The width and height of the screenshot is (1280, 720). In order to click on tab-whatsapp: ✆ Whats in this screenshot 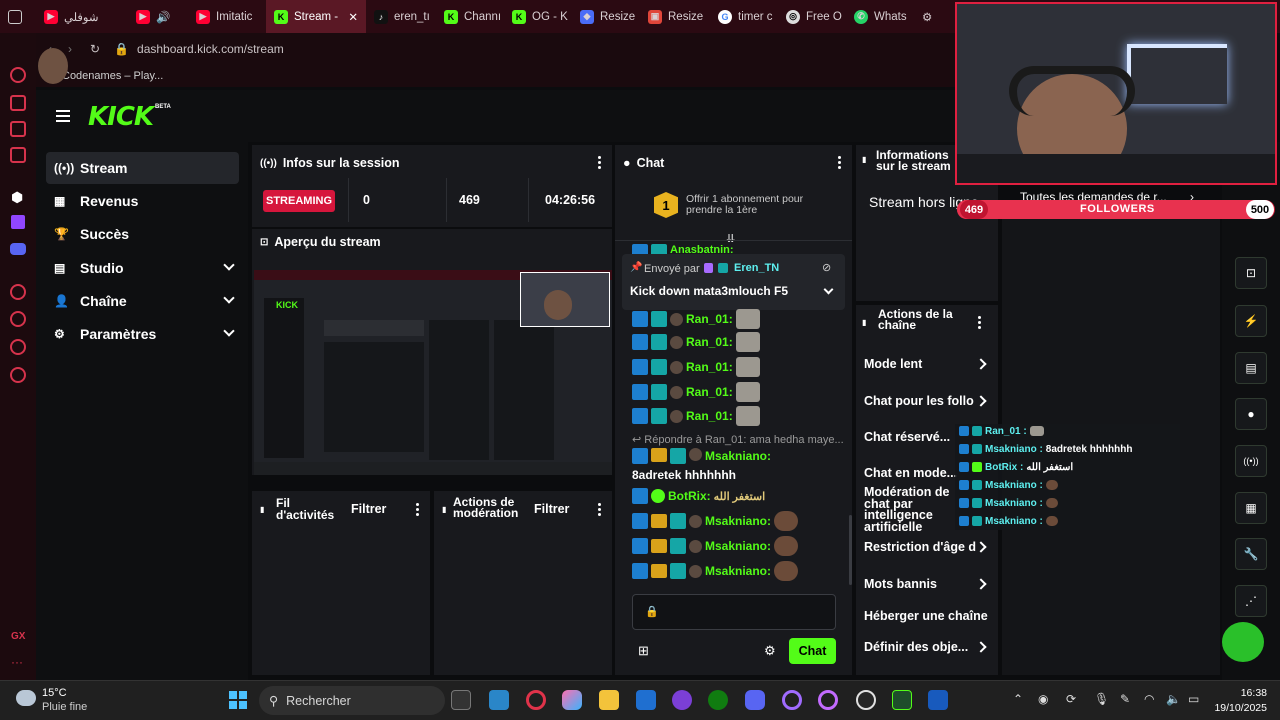, I will do `click(880, 16)`.